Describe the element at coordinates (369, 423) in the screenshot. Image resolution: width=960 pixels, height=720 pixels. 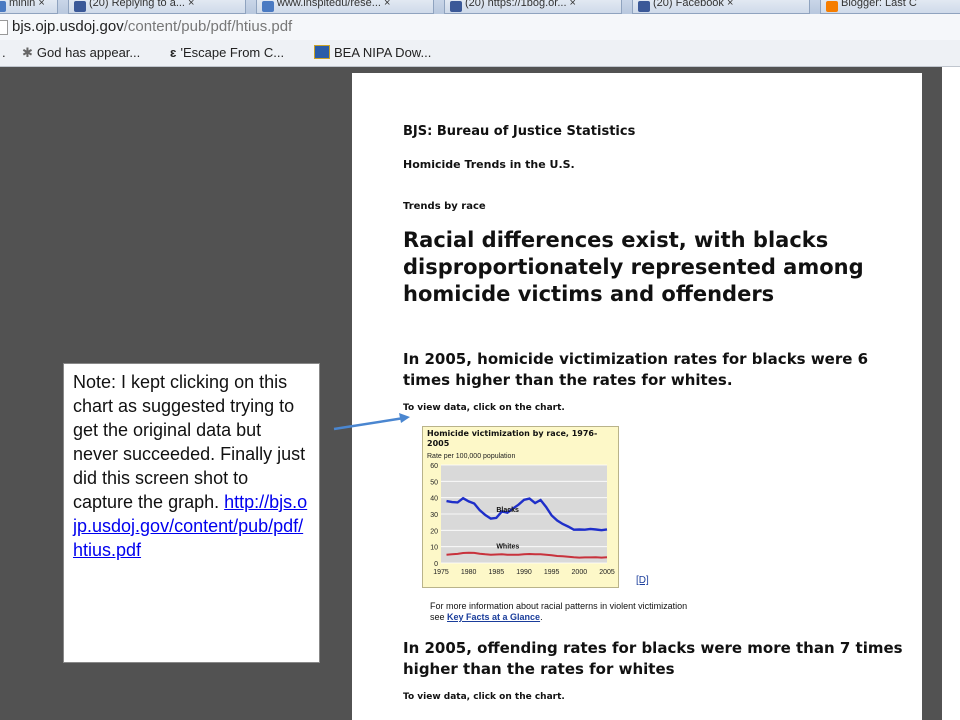
I see `arrow-shaft` at that location.